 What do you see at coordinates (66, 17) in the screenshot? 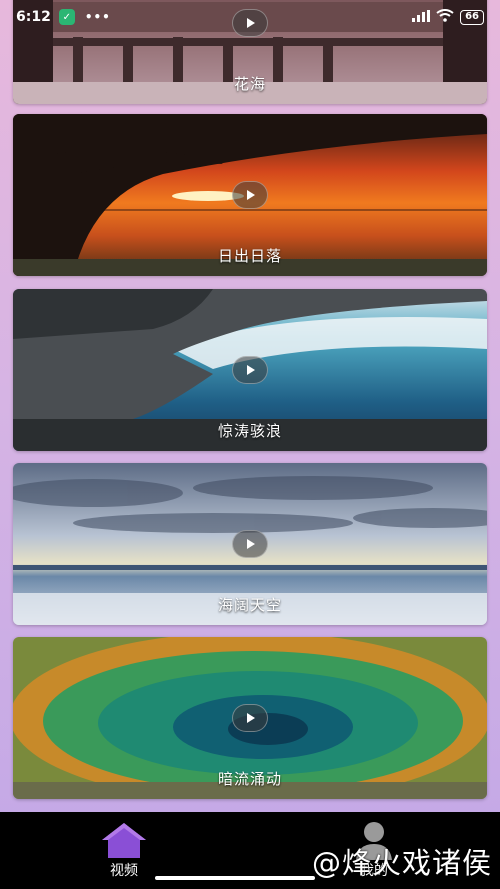
I see `app-notification-icon: ✓` at bounding box center [66, 17].